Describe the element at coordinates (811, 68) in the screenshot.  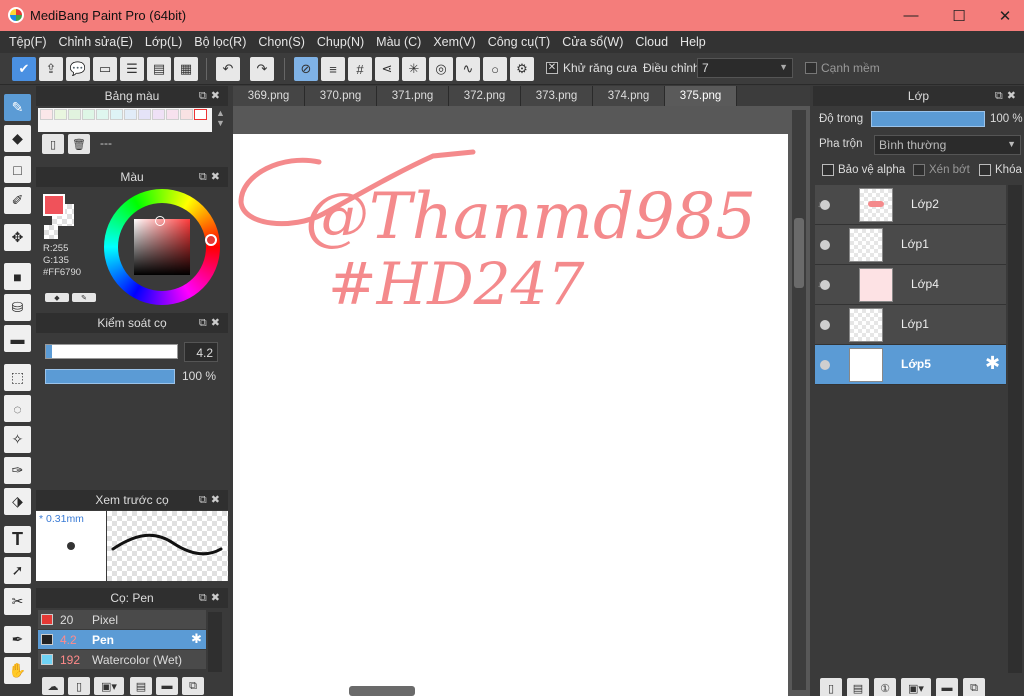
I see `soft-edge-checkbox` at that location.